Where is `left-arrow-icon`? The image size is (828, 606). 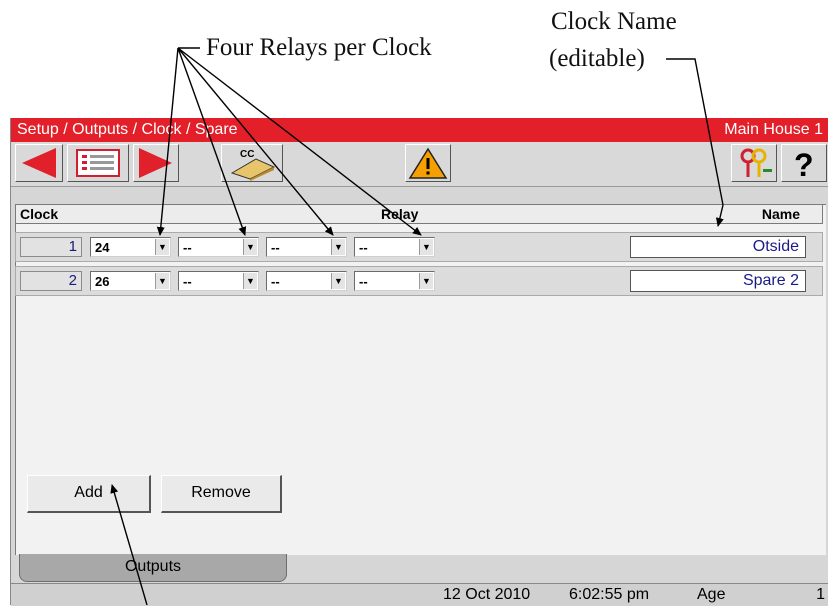
left-arrow-icon is located at coordinates (39, 163).